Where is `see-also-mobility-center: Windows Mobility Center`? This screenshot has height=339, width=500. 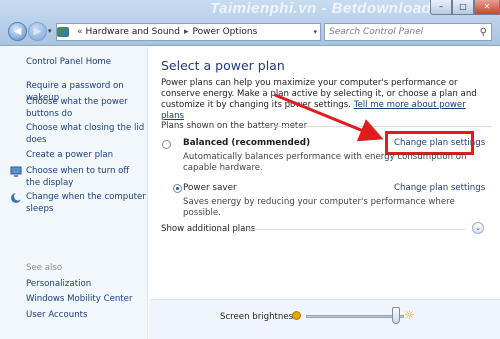 see-also-mobility-center: Windows Mobility Center is located at coordinates (86, 299).